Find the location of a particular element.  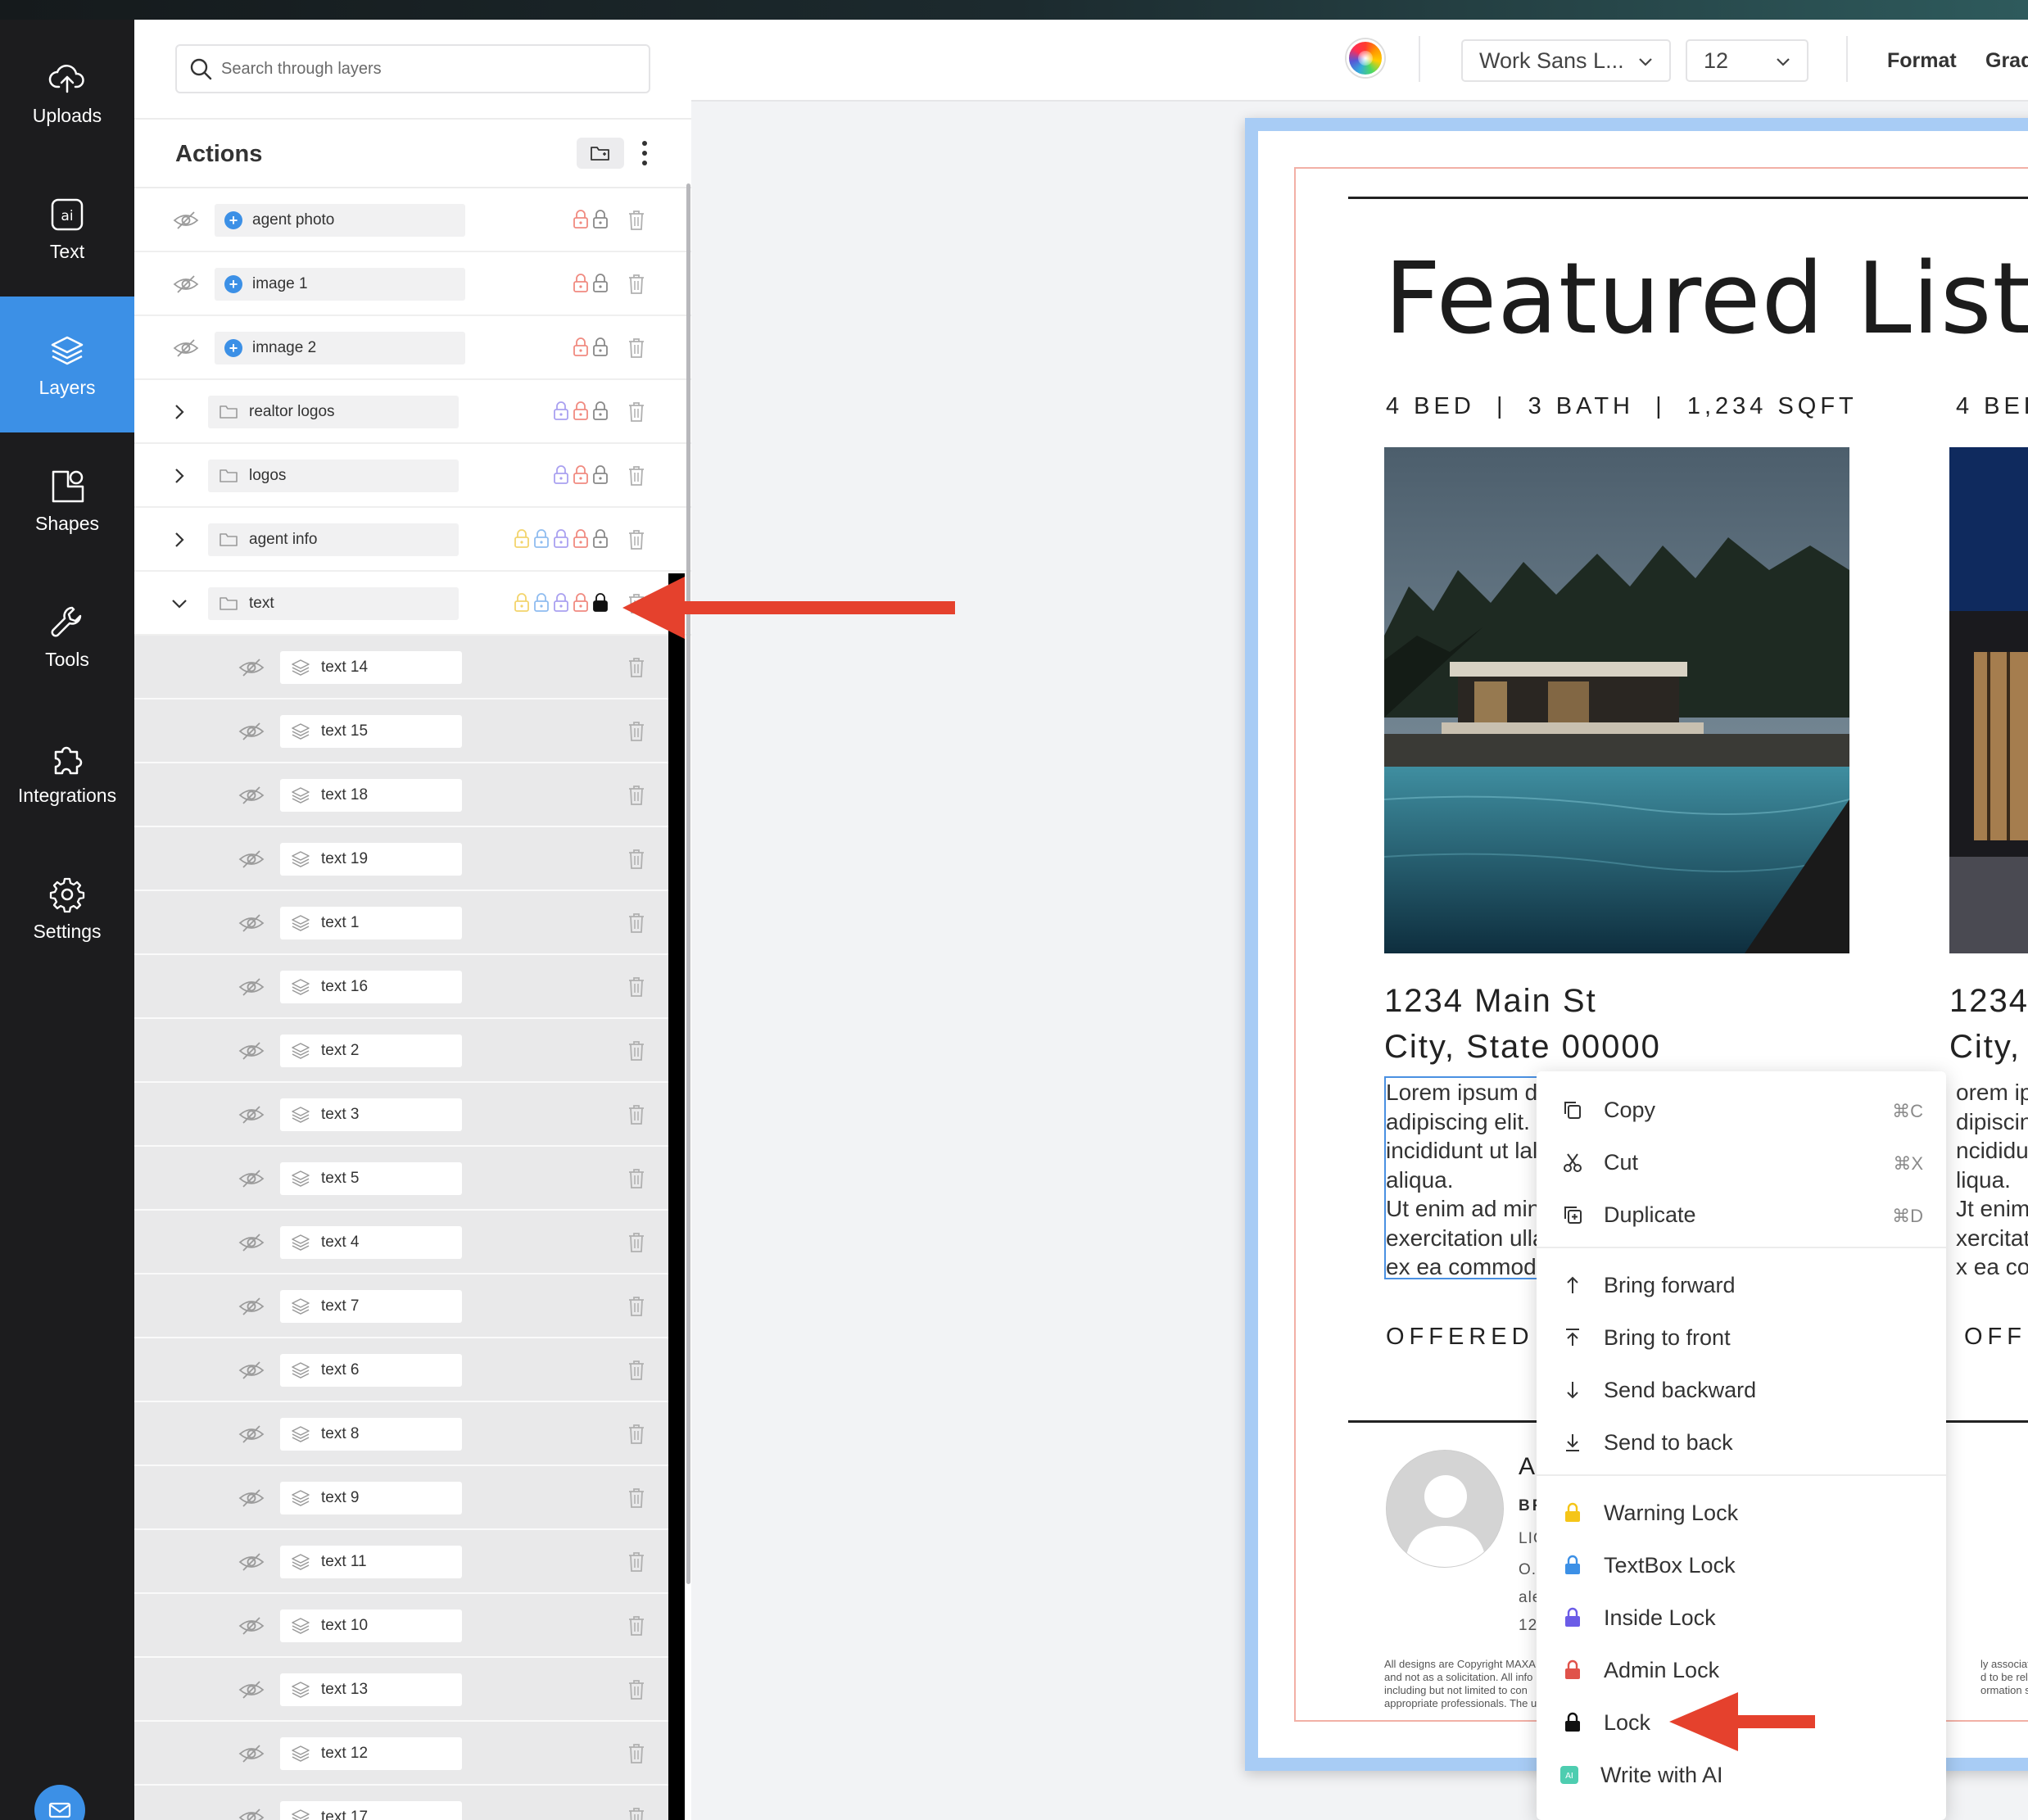

menu-item-write-with-ai: AI Write with AI is located at coordinates (1741, 1775).